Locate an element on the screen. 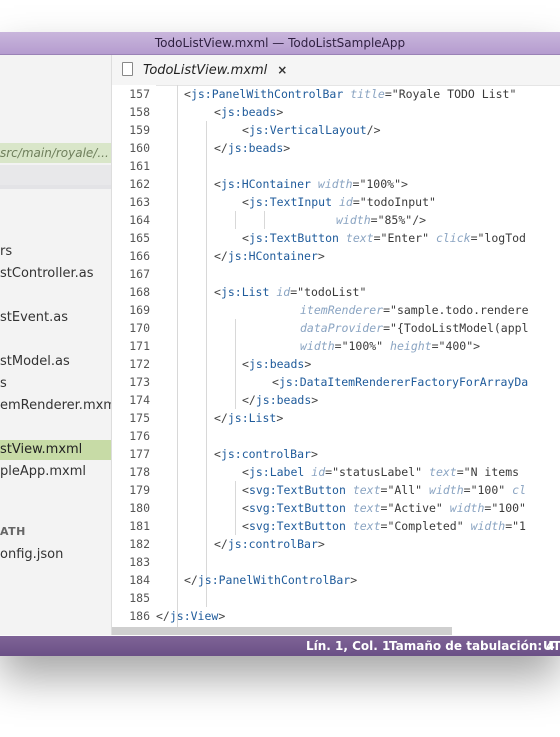  sidebar-divider is located at coordinates (55, 175).